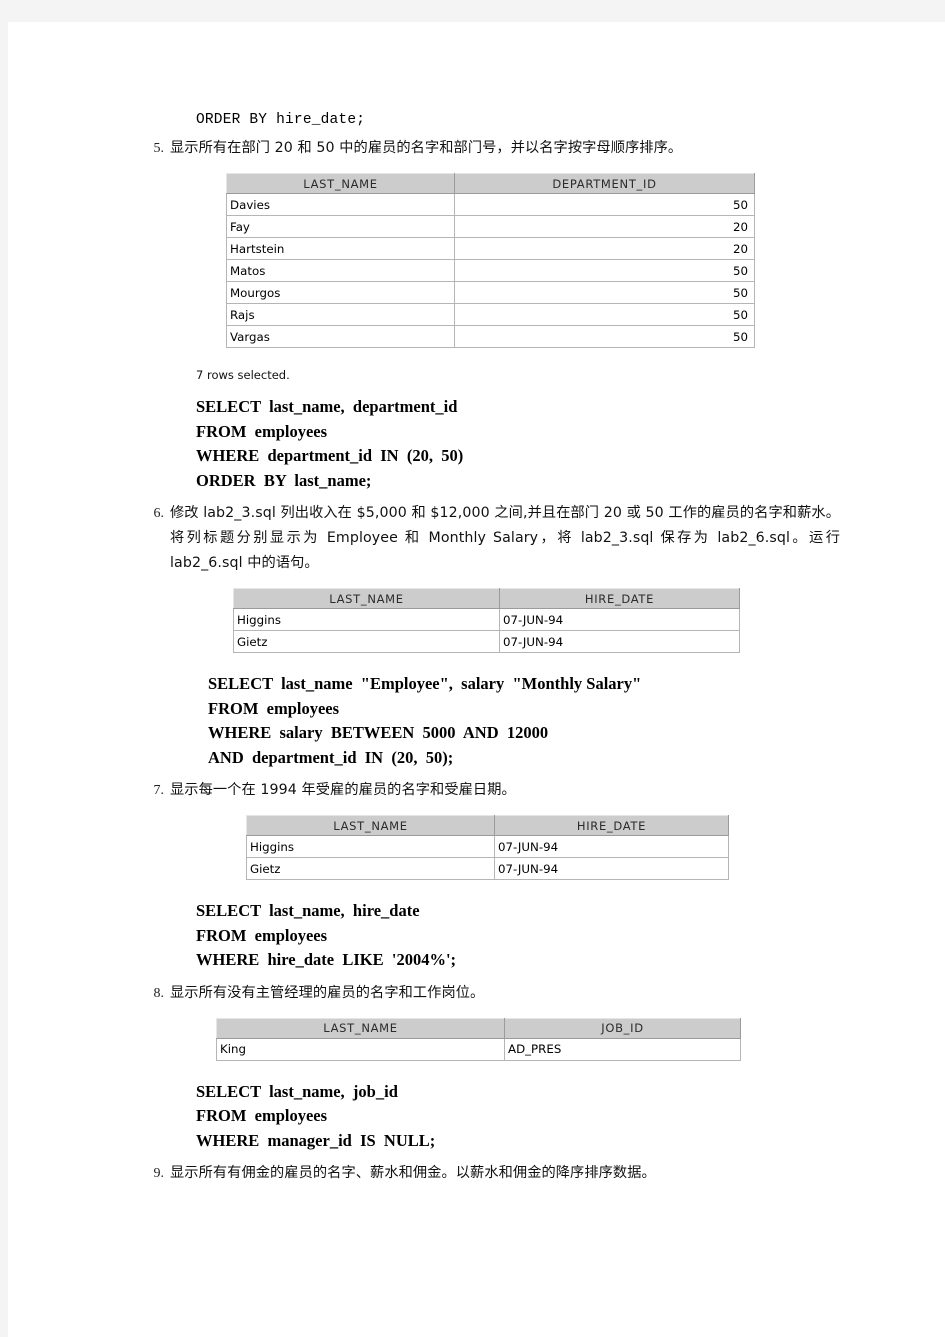  I want to click on item-text: 显示所有在部门 20 和 50 中的雇员的名字和部门号，并以名字按字母顺序排序。, so click(426, 148).